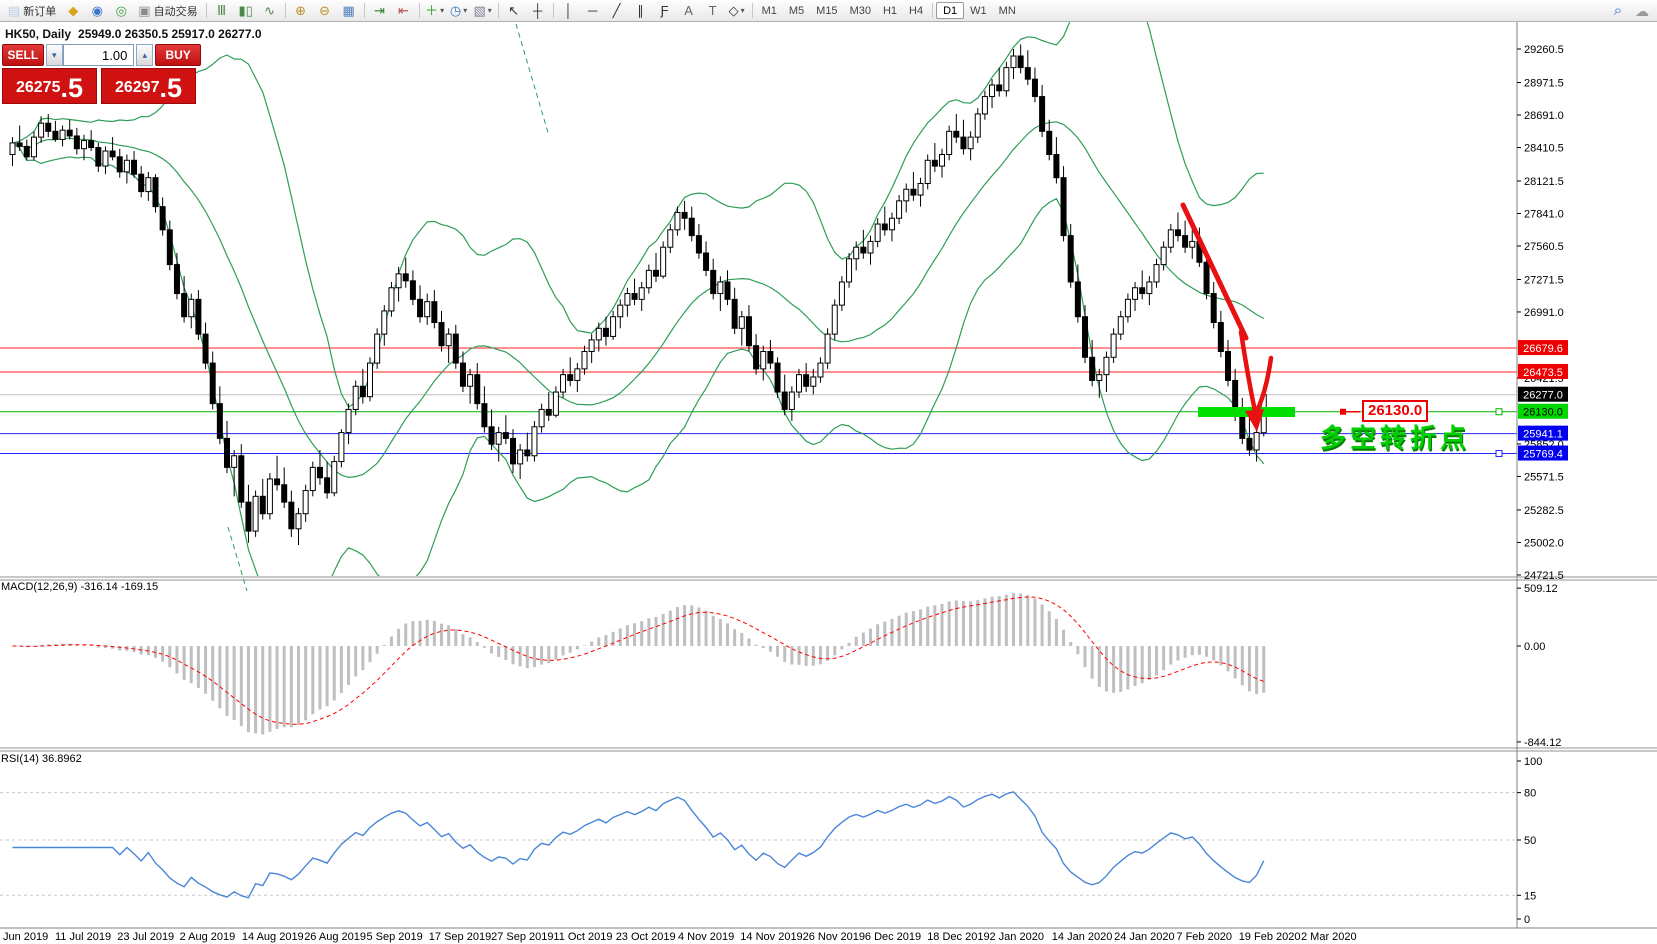  Describe the element at coordinates (1534, 647) in the screenshot. I see `macd-axis-label: 0.00` at that location.